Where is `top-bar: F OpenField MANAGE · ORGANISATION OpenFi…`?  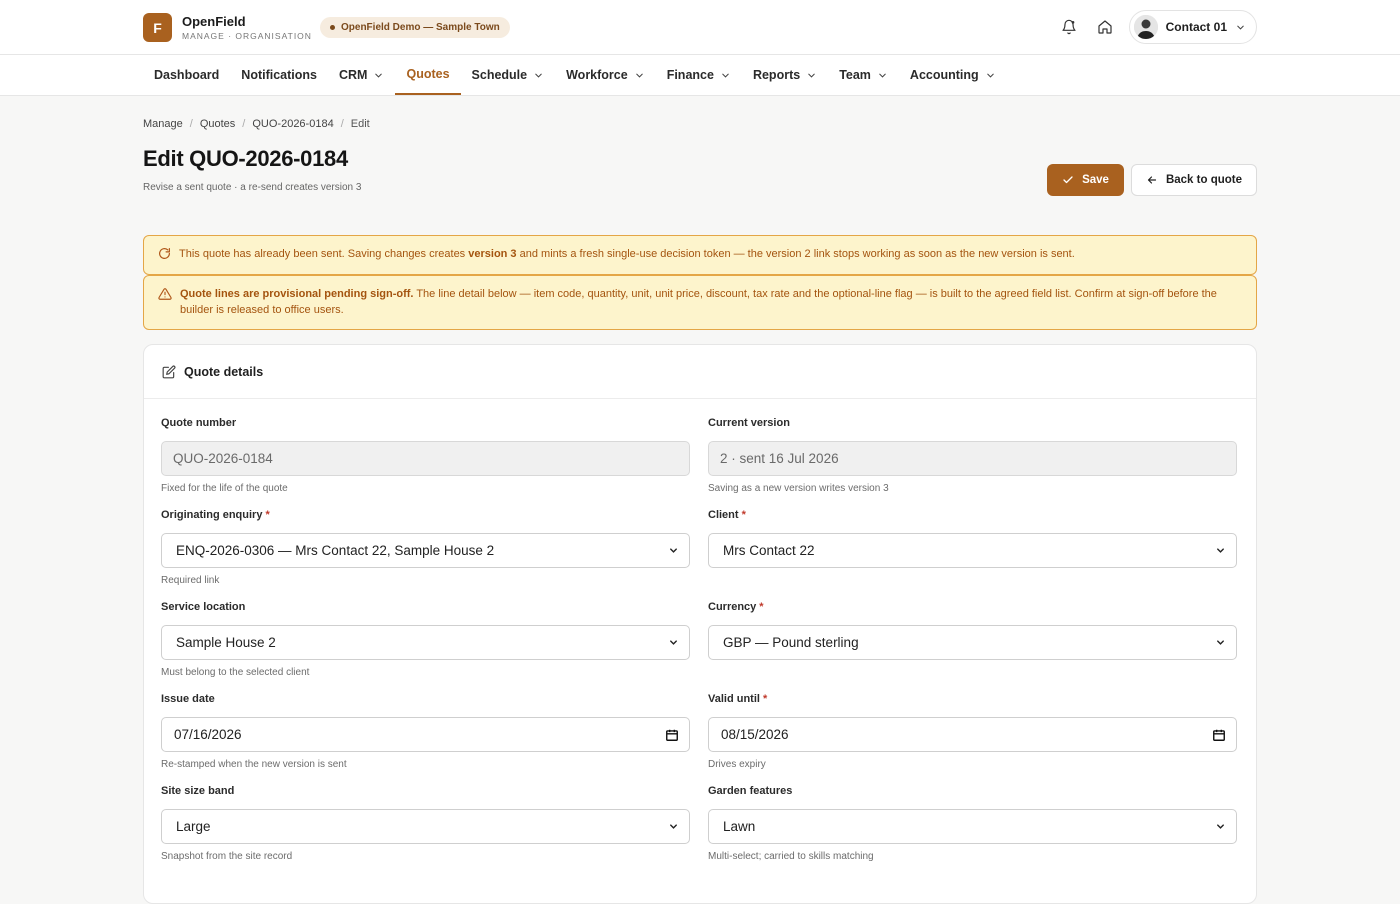
top-bar: F OpenField MANAGE · ORGANISATION OpenFi… is located at coordinates (700, 27).